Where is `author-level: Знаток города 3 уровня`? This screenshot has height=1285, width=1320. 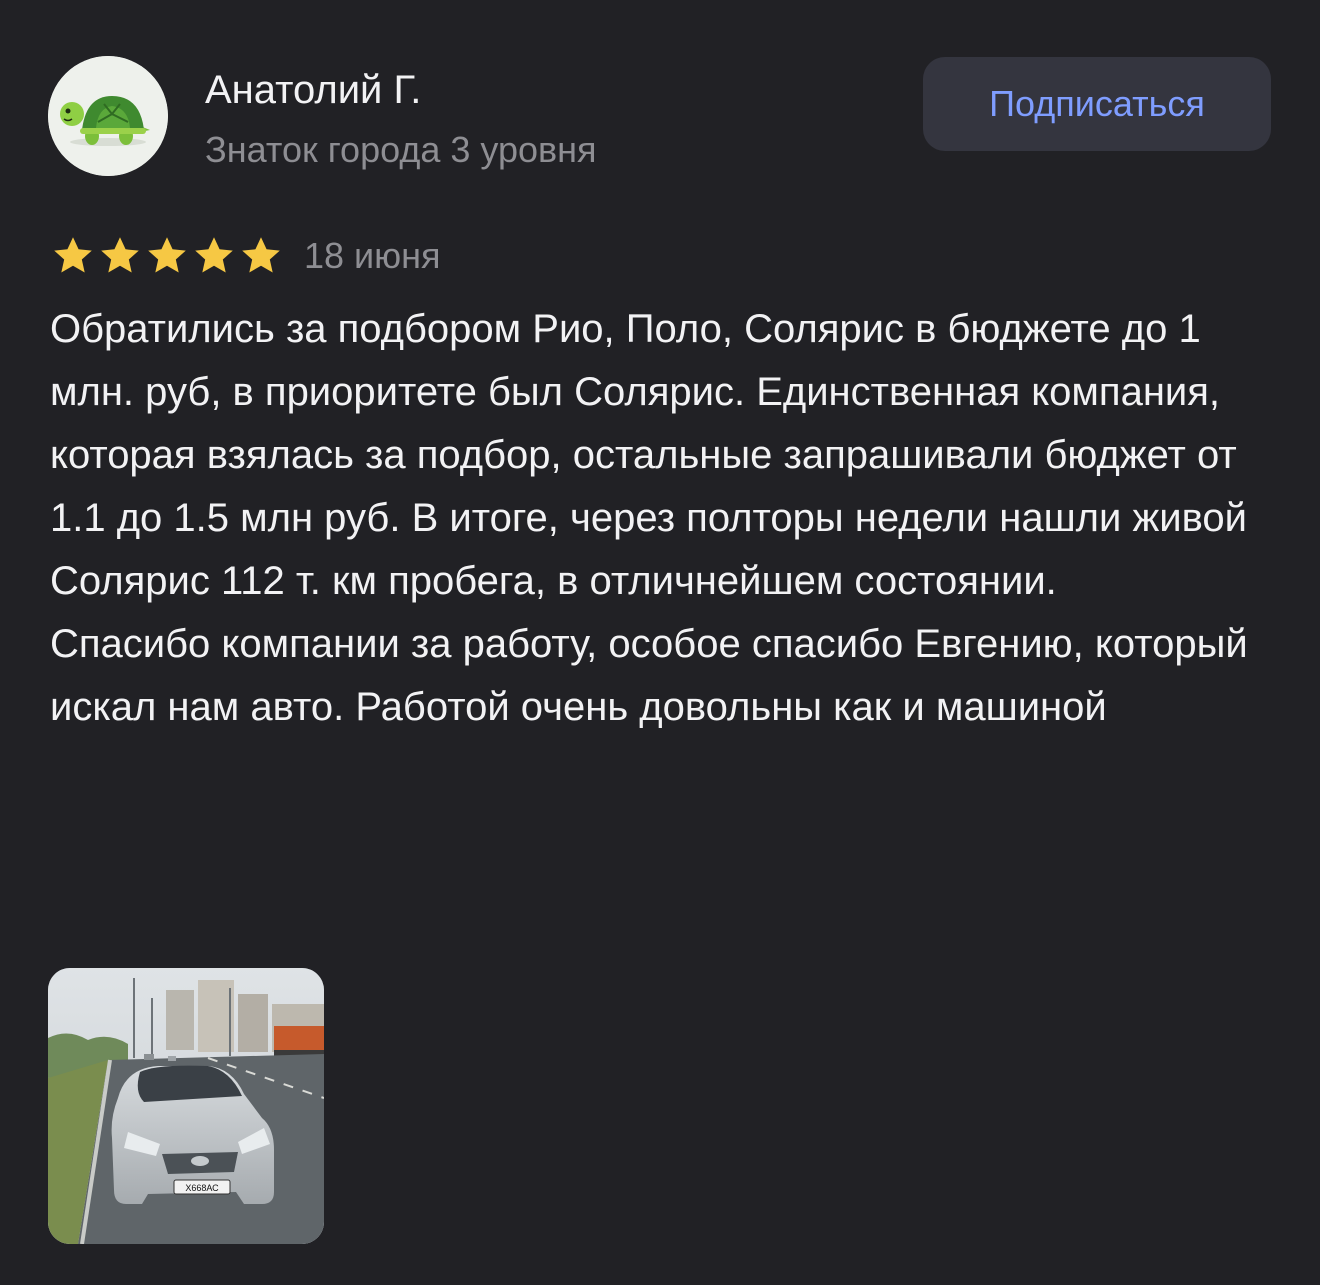 author-level: Знаток города 3 уровня is located at coordinates (401, 149).